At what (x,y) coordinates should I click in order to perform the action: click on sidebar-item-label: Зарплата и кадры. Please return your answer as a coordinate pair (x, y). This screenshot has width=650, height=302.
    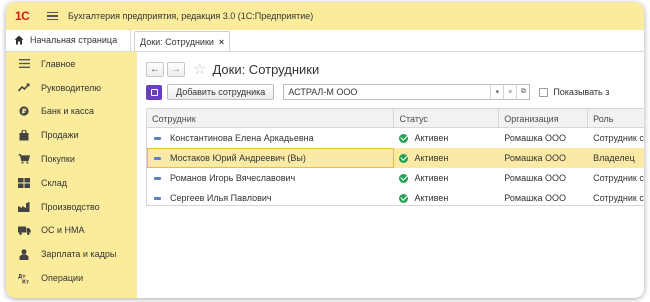
    Looking at the image, I should click on (79, 254).